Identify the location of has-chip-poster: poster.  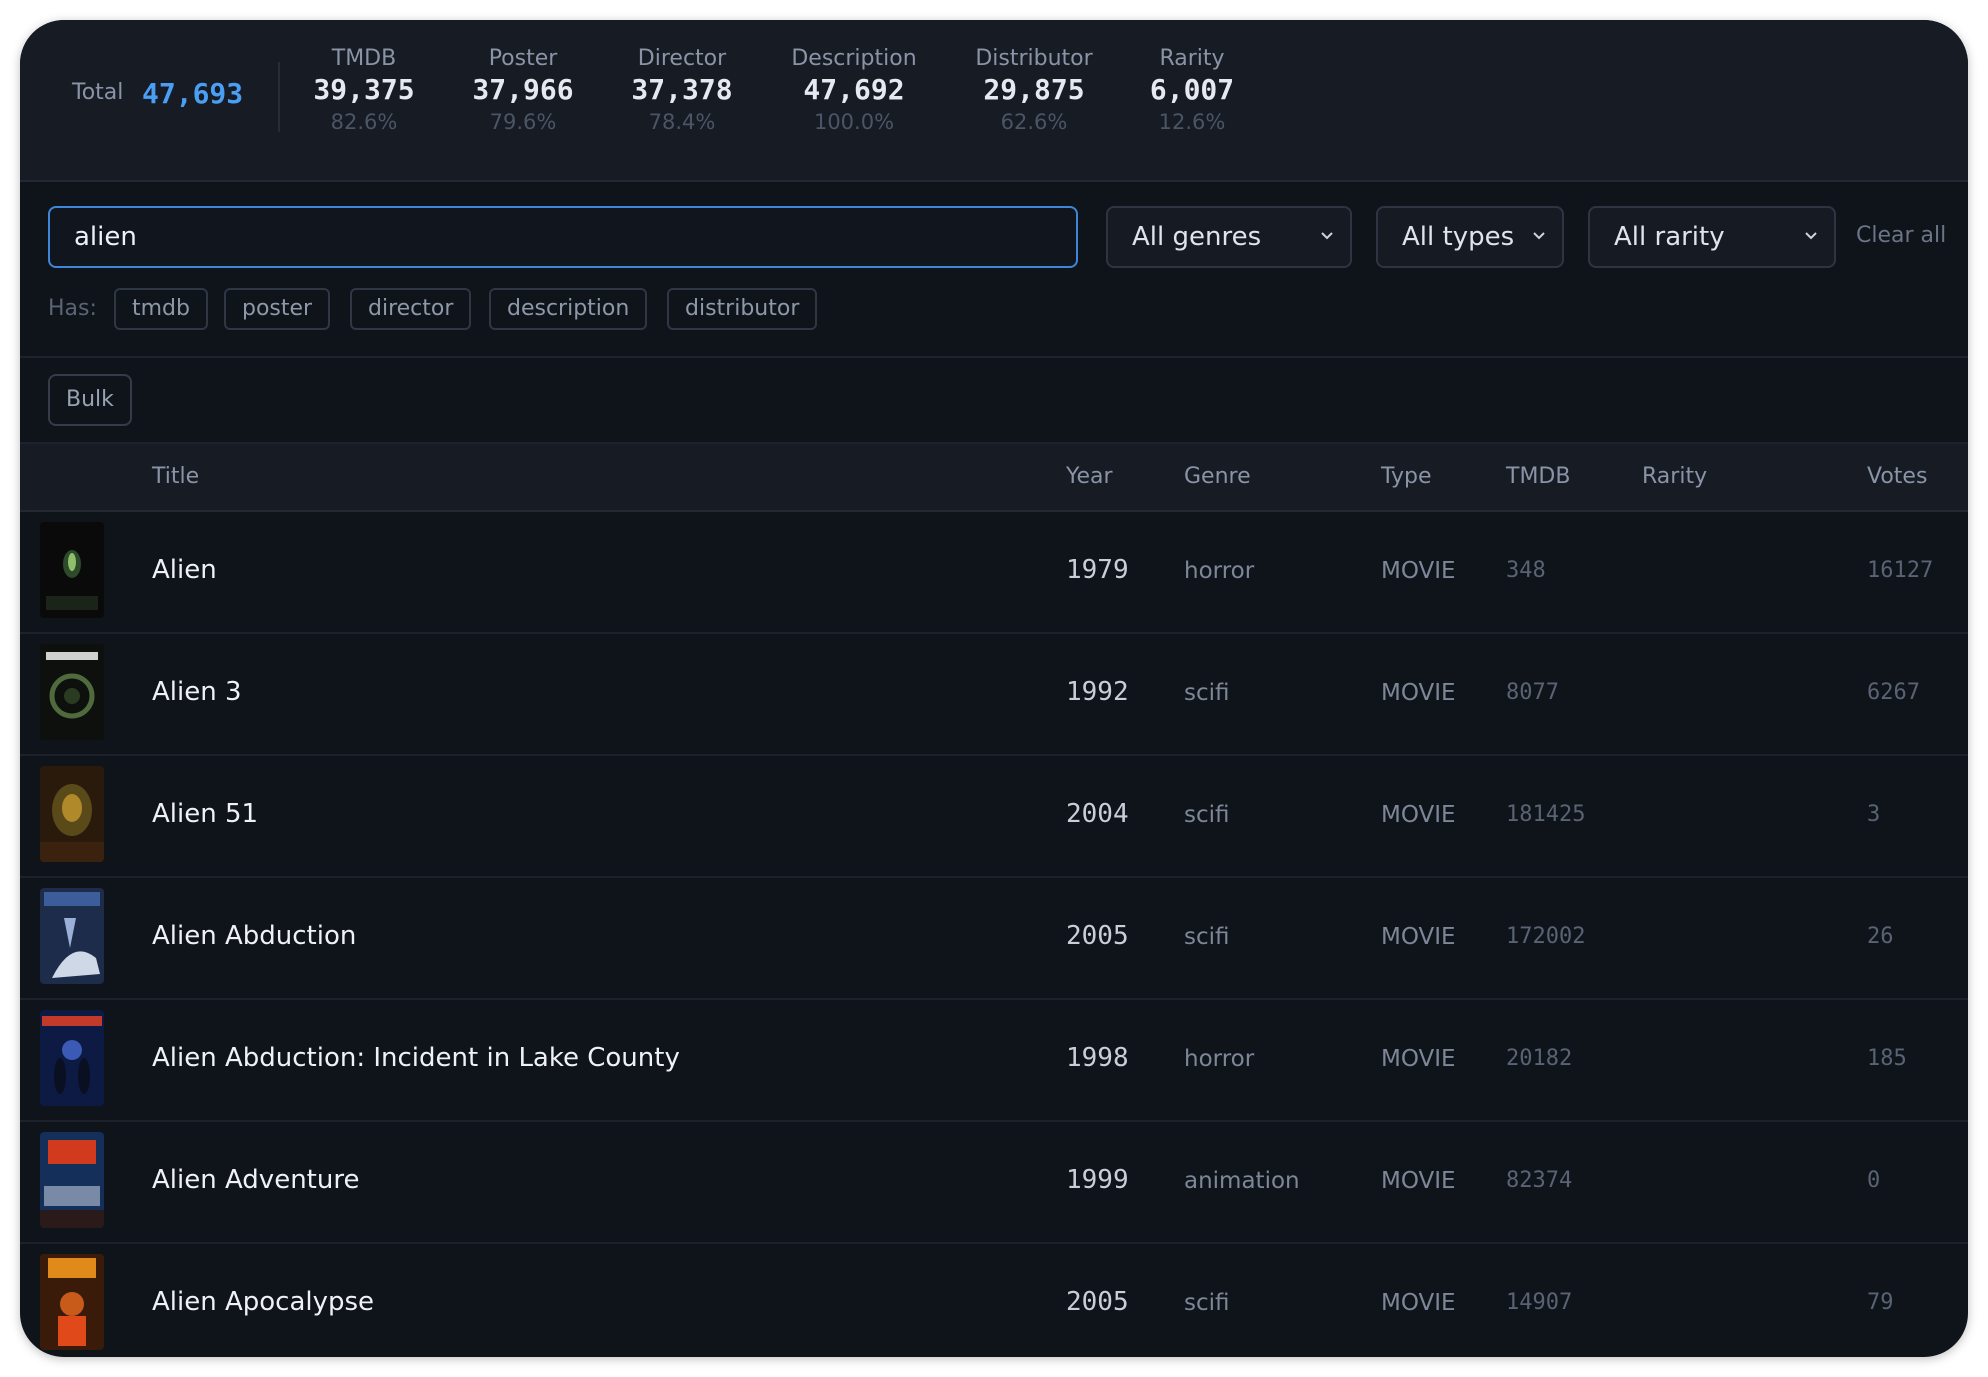
(277, 309).